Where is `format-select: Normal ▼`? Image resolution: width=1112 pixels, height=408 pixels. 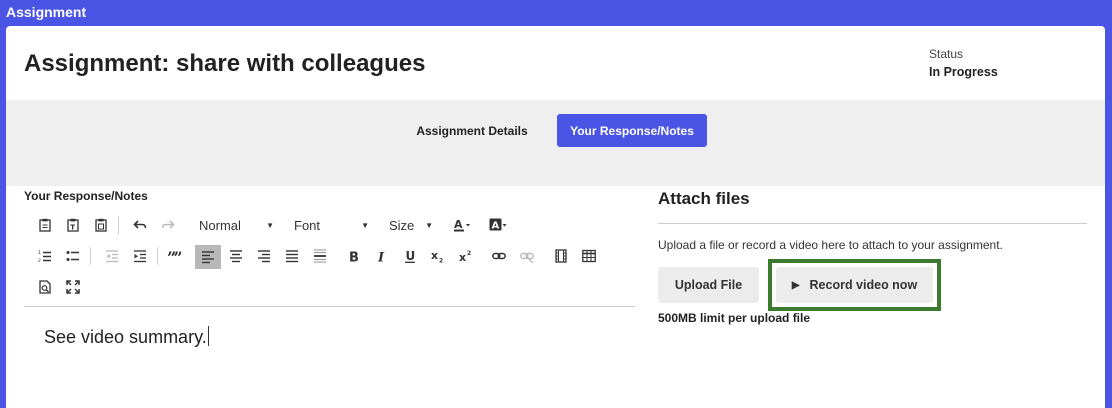
format-select: Normal ▼ is located at coordinates (236, 225).